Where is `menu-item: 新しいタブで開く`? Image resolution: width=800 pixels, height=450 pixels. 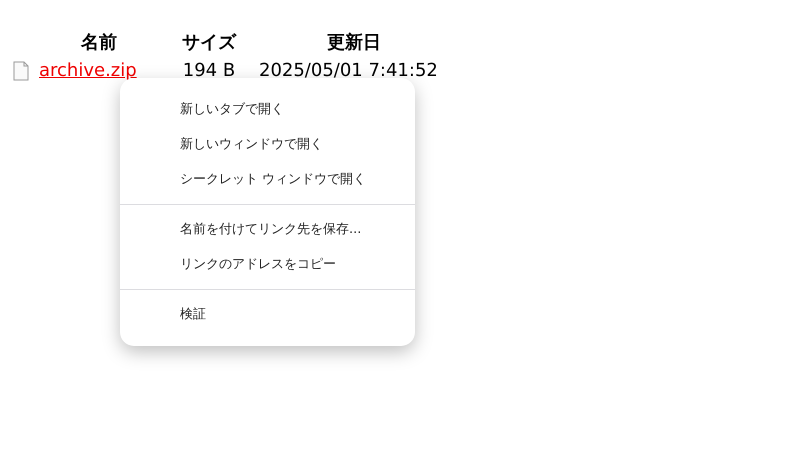
menu-item: 新しいタブで開く is located at coordinates (267, 109).